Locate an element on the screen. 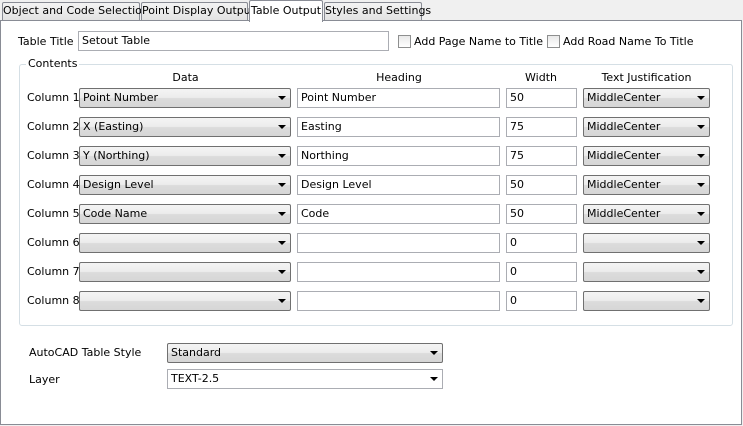 The width and height of the screenshot is (743, 426). add-road-name-label: Add Road Name To Title is located at coordinates (628, 41).